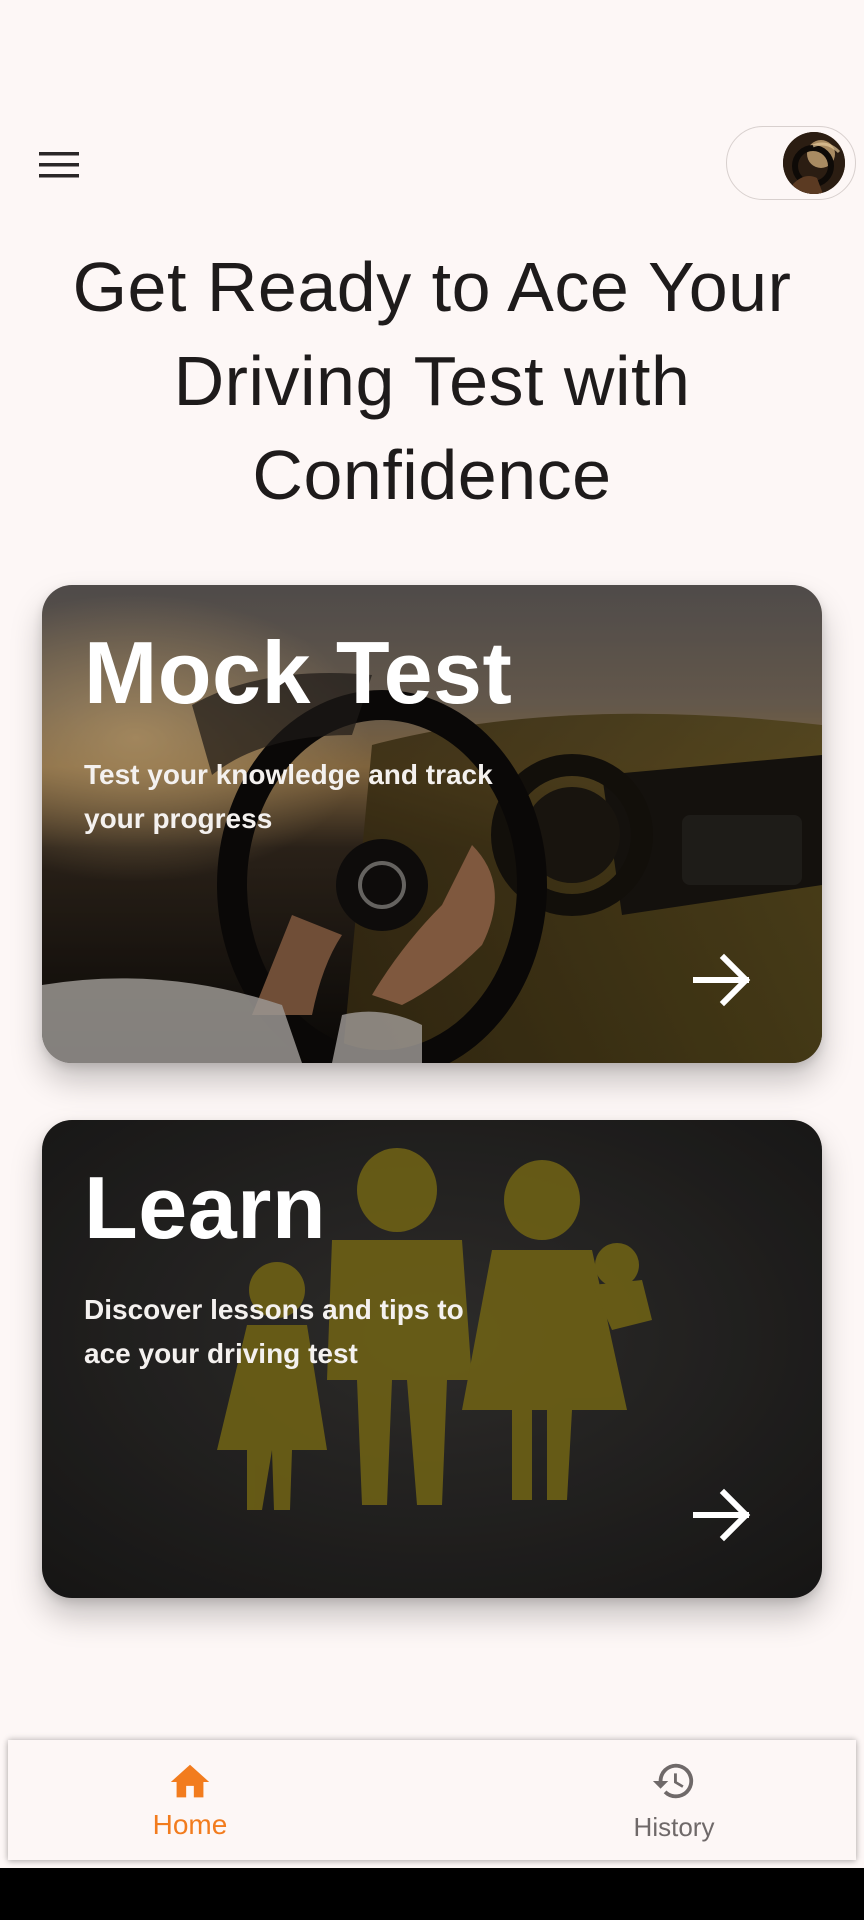 The height and width of the screenshot is (1920, 864). I want to click on bottom-navigation: Home History, so click(432, 1800).